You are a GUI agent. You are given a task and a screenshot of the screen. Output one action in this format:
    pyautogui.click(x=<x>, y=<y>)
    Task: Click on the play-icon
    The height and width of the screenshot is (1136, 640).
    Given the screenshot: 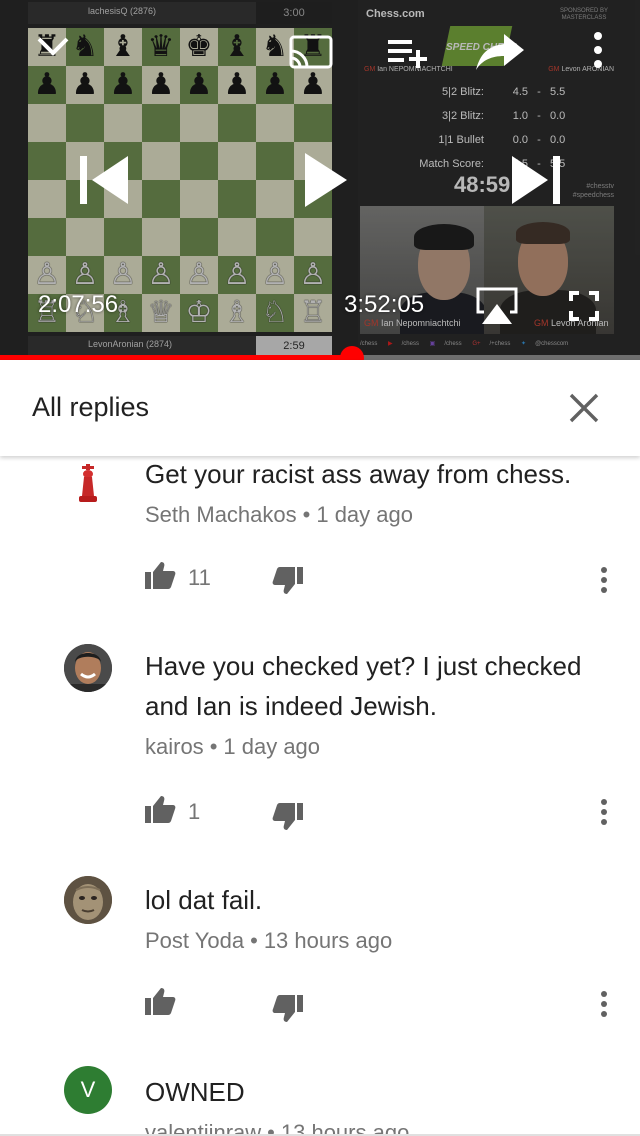 What is the action you would take?
    pyautogui.click(x=326, y=182)
    